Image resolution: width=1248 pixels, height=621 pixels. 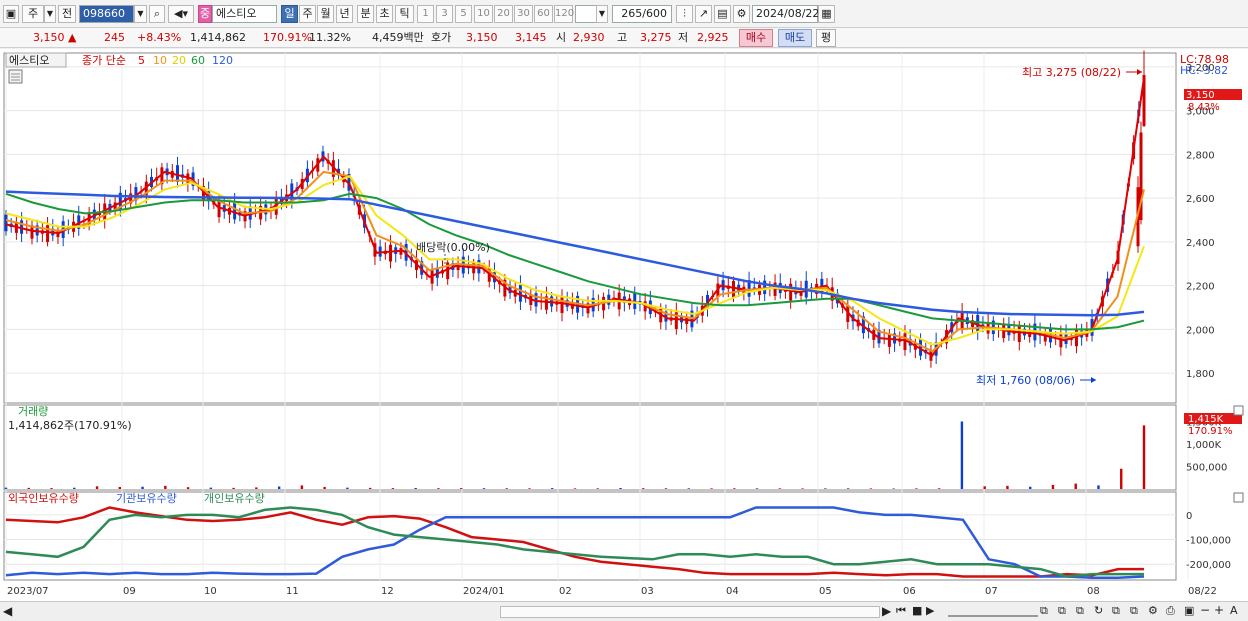 I want to click on speaker-icon: ◀▾, so click(x=181, y=14).